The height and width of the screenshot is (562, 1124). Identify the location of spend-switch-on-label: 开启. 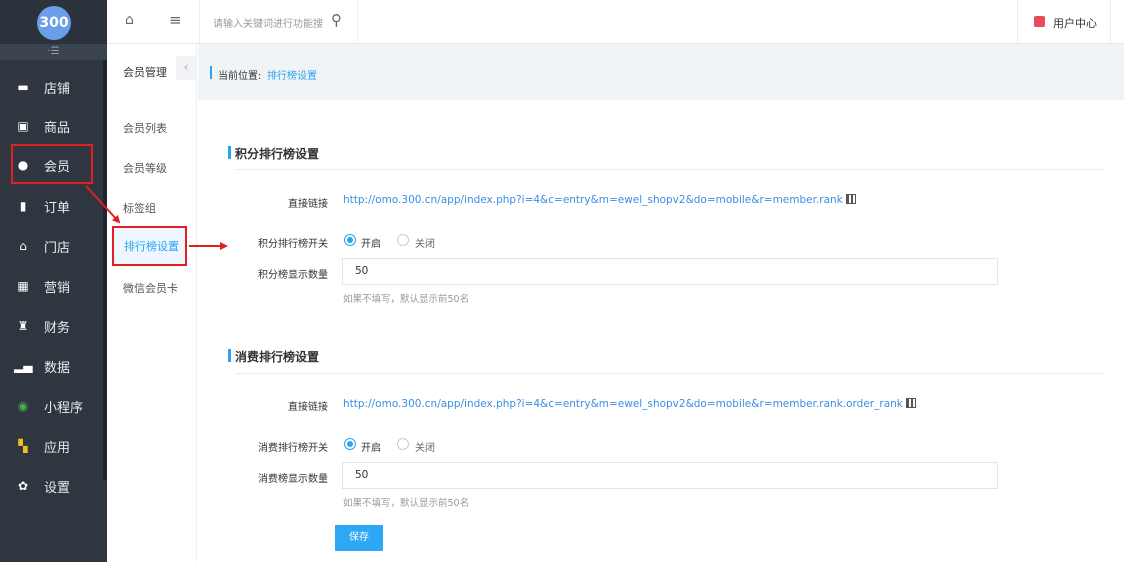
(371, 446).